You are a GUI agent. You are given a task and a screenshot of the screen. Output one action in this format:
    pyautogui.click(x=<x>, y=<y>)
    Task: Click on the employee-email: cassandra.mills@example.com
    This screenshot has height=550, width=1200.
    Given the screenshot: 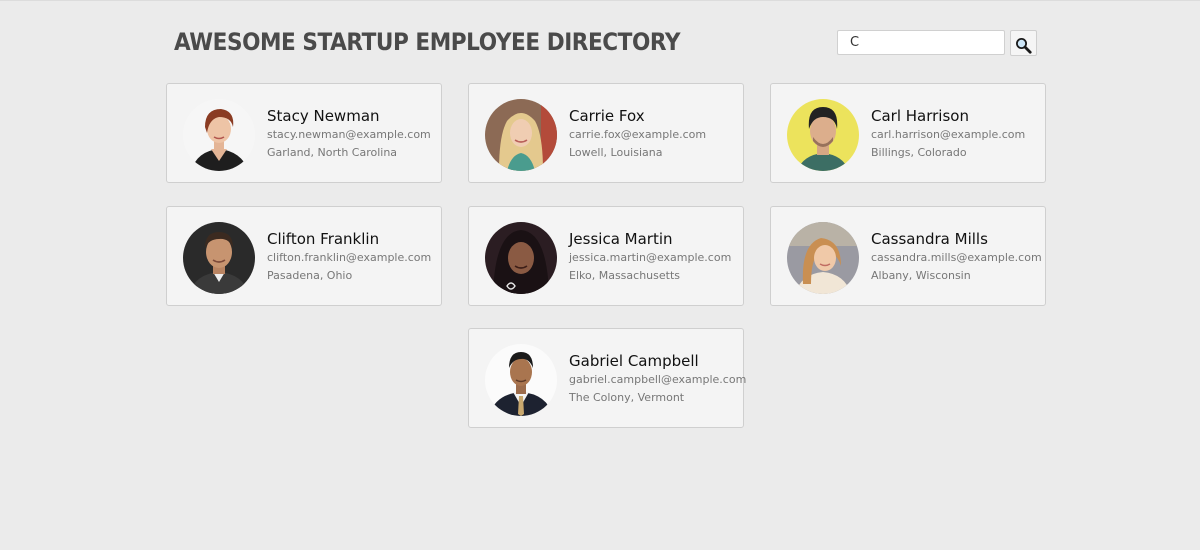 What is the action you would take?
    pyautogui.click(x=956, y=257)
    